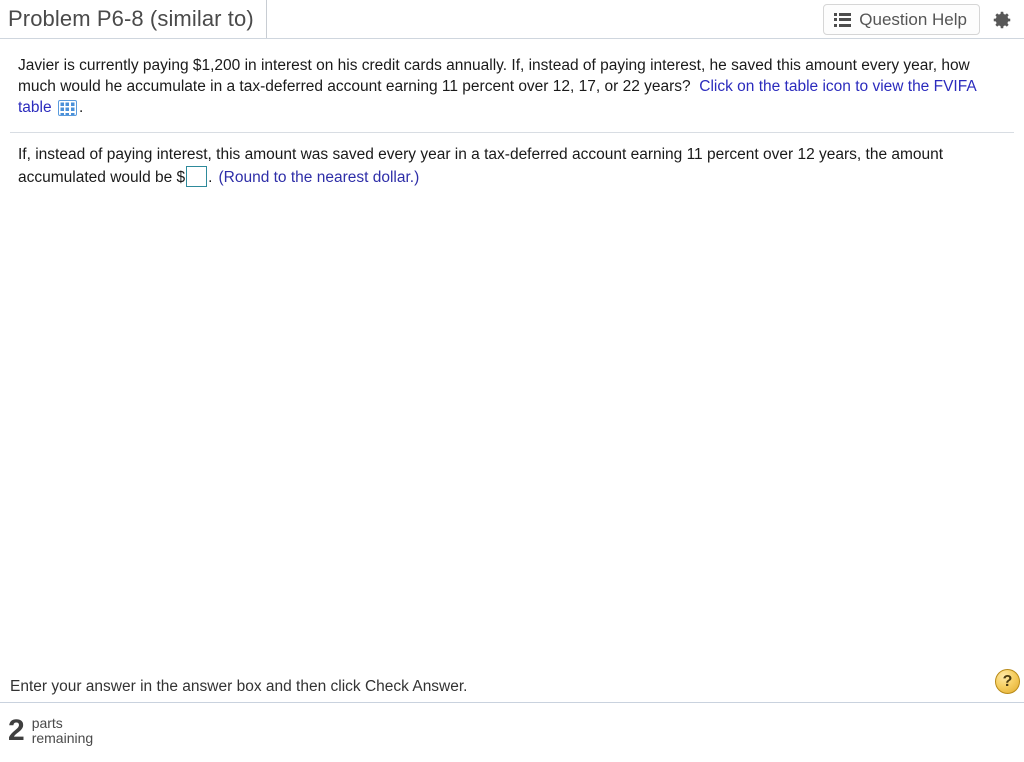 This screenshot has height=762, width=1024. Describe the element at coordinates (81, 107) in the screenshot. I see `question-trailing-period: .` at that location.